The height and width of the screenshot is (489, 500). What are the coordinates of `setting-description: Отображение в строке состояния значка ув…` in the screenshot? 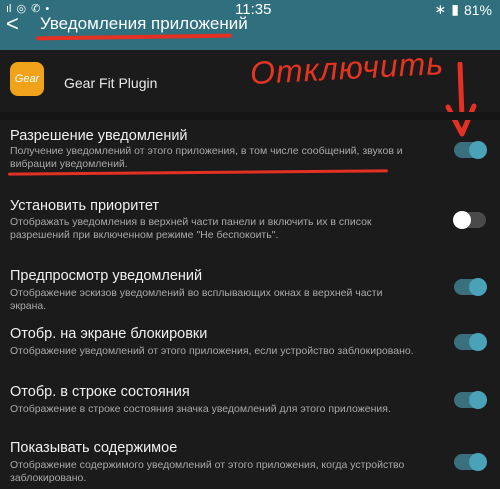 It's located at (200, 409).